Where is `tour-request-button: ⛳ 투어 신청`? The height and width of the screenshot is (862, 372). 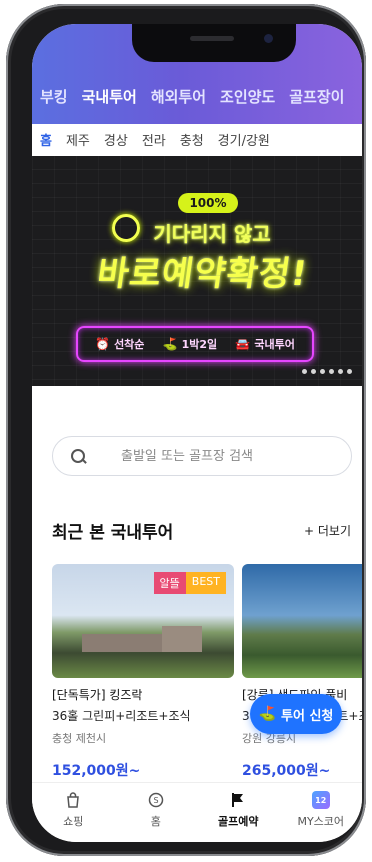
tour-request-button: ⛳ 투어 신청 is located at coordinates (296, 714).